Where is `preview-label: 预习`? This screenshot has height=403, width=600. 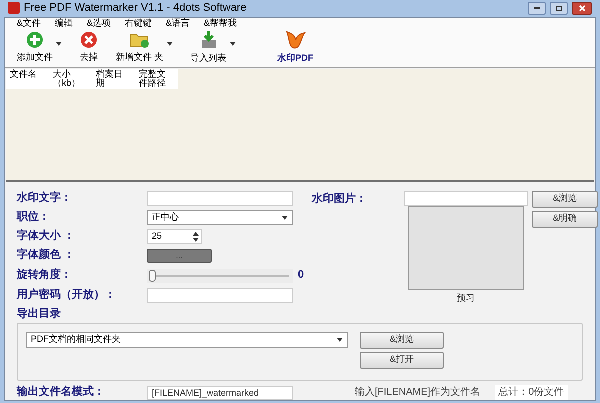 preview-label: 预习 is located at coordinates (466, 298).